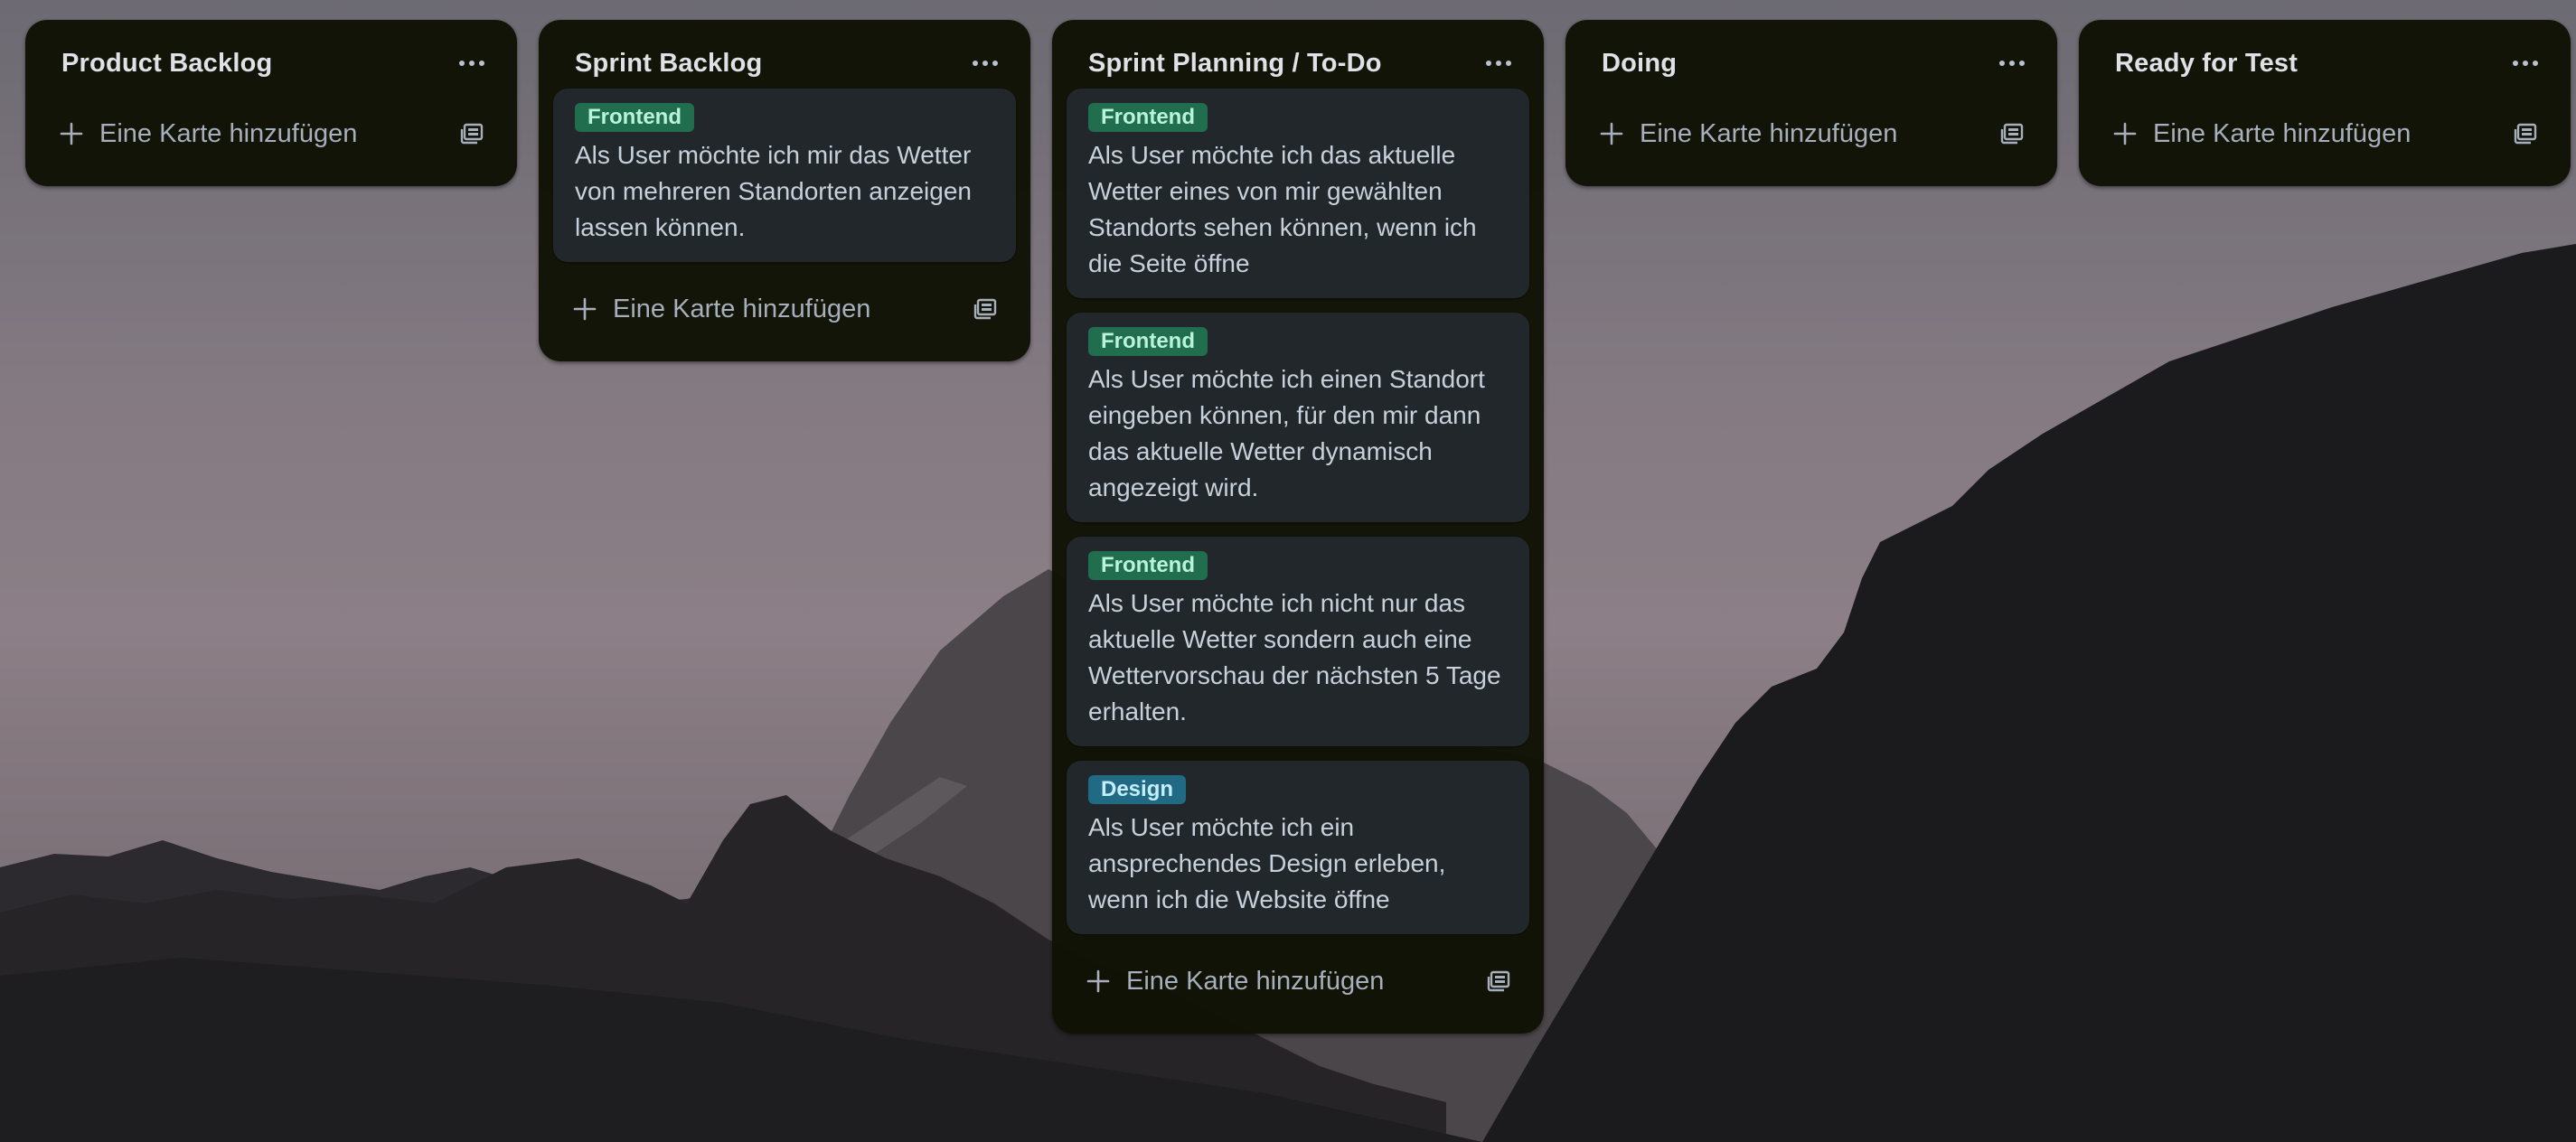  I want to click on card-label-design: Design, so click(1137, 789).